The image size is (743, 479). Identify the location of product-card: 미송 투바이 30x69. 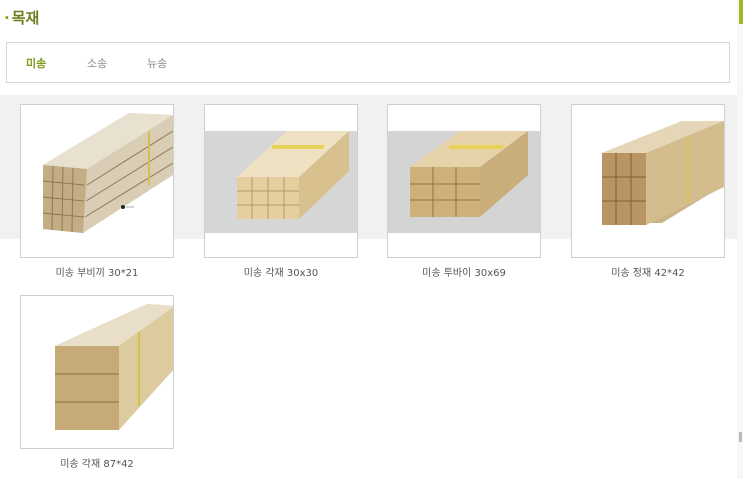
(464, 191).